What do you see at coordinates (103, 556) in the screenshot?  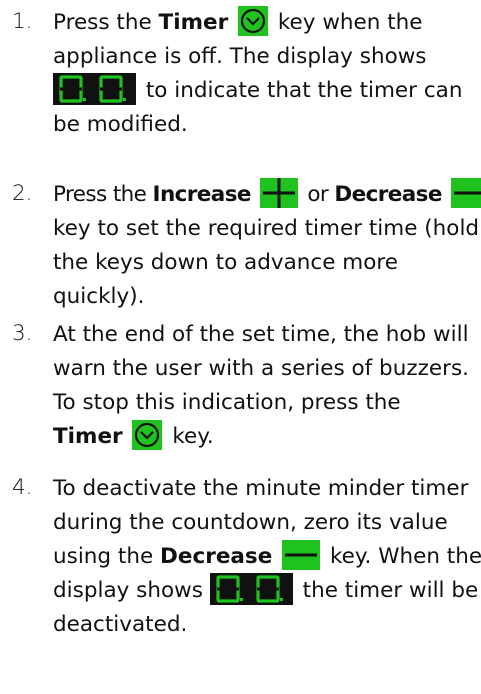 I see `step-text: using the` at bounding box center [103, 556].